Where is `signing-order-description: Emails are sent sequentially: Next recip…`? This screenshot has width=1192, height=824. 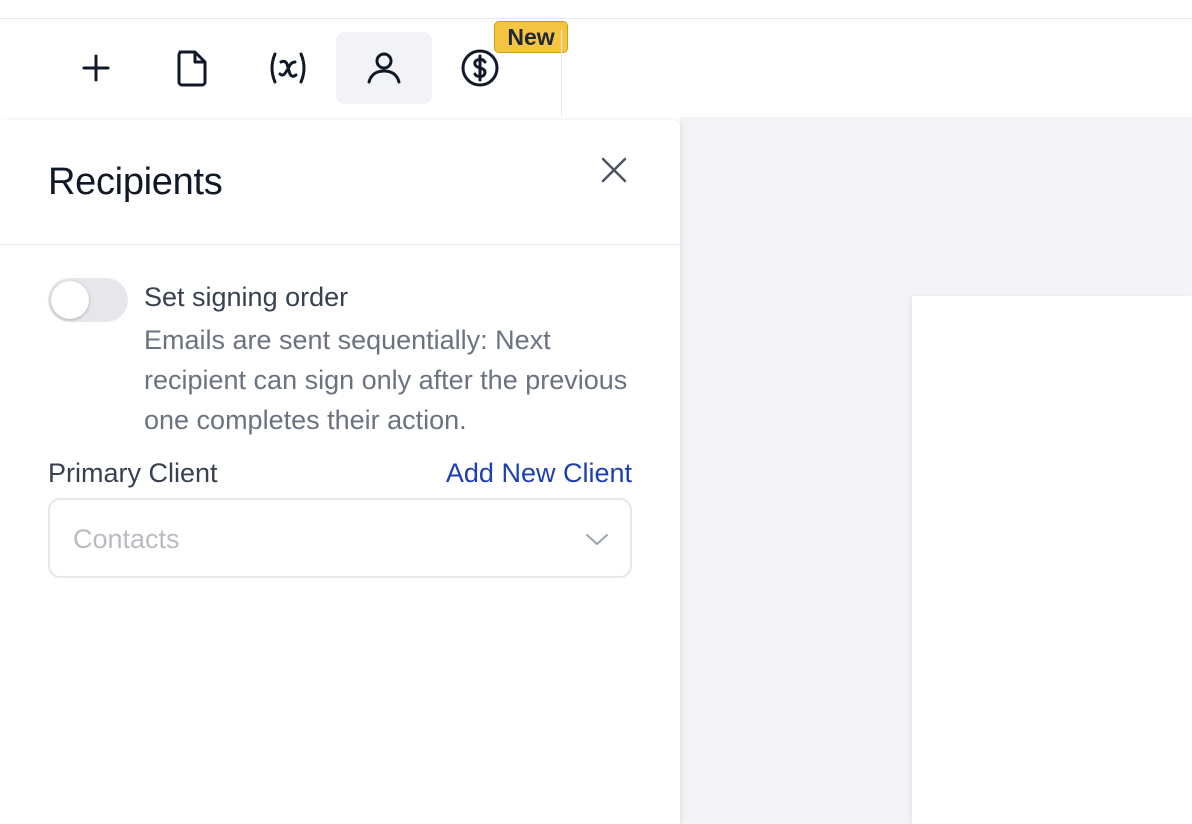
signing-order-description: Emails are sent sequentially: Next recip… is located at coordinates (386, 380).